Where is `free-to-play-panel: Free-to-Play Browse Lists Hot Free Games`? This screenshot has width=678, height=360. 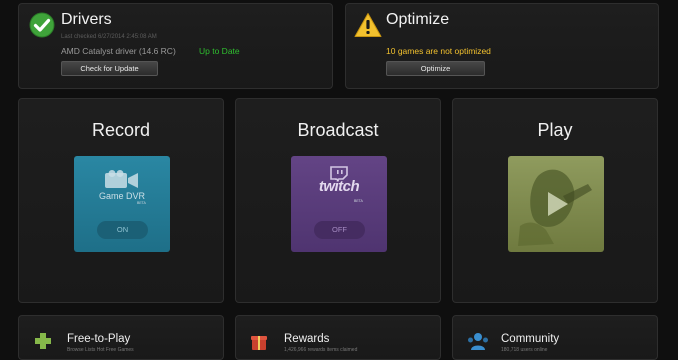 free-to-play-panel: Free-to-Play Browse Lists Hot Free Games is located at coordinates (121, 337).